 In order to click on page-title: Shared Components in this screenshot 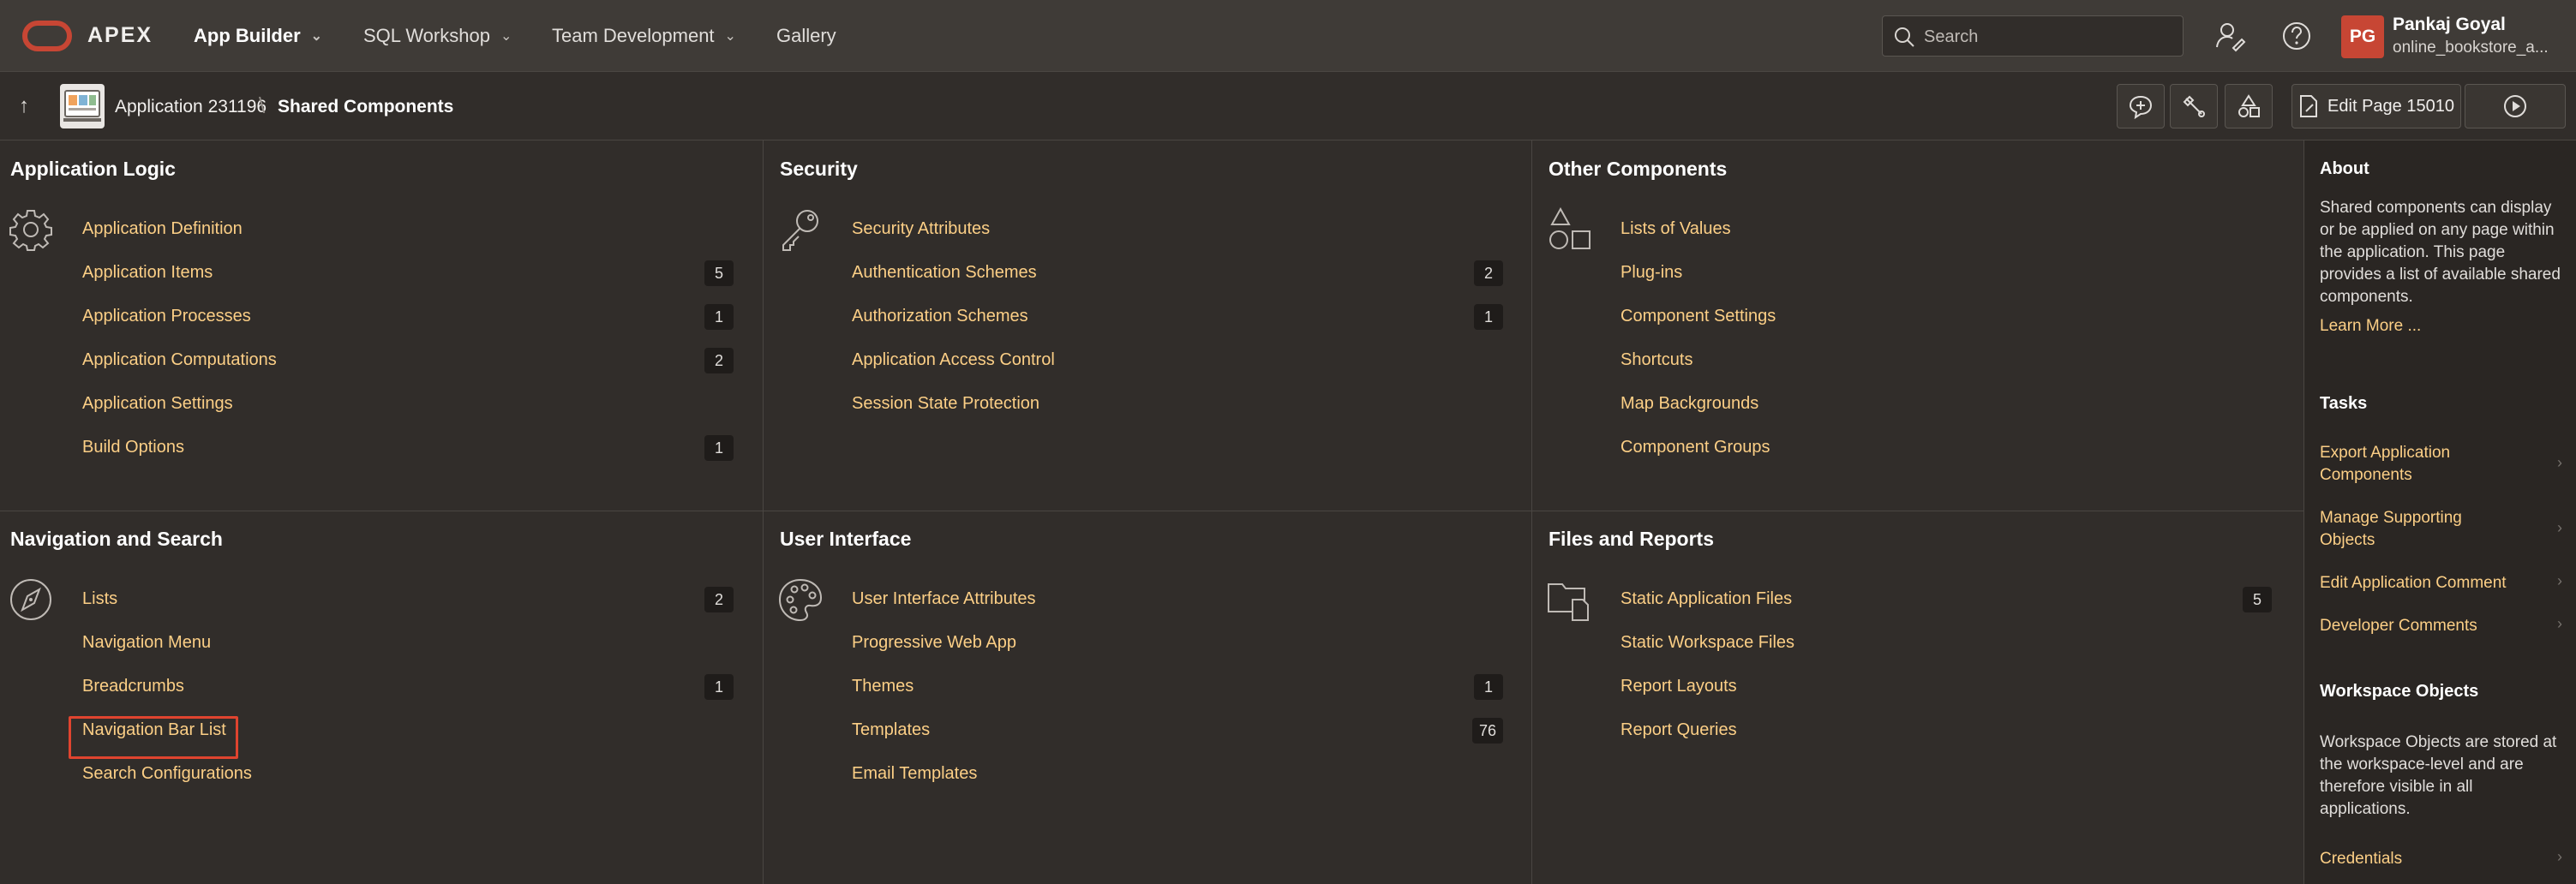, I will do `click(366, 106)`.